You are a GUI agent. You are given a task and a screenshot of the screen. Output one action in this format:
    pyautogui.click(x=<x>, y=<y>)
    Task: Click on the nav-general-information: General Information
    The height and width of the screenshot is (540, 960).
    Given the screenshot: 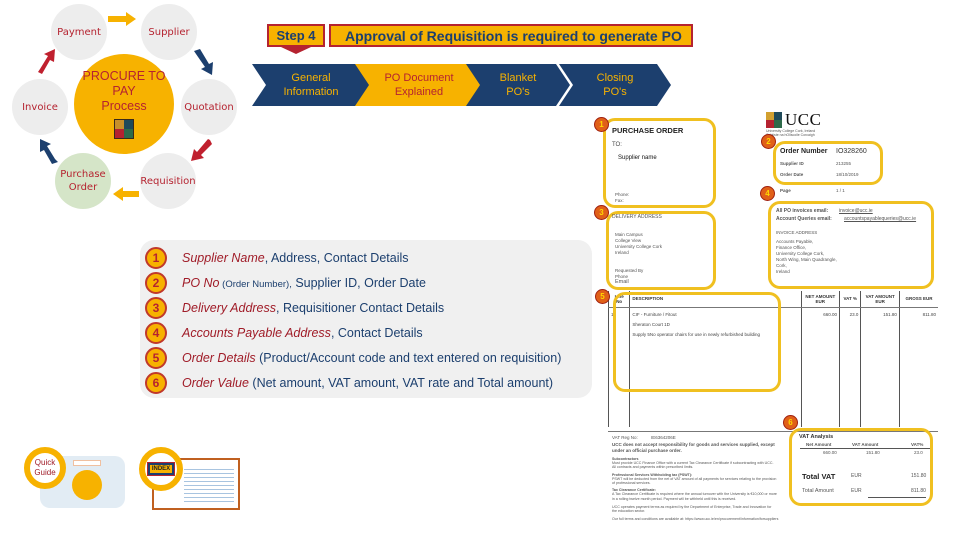 What is the action you would take?
    pyautogui.click(x=311, y=85)
    